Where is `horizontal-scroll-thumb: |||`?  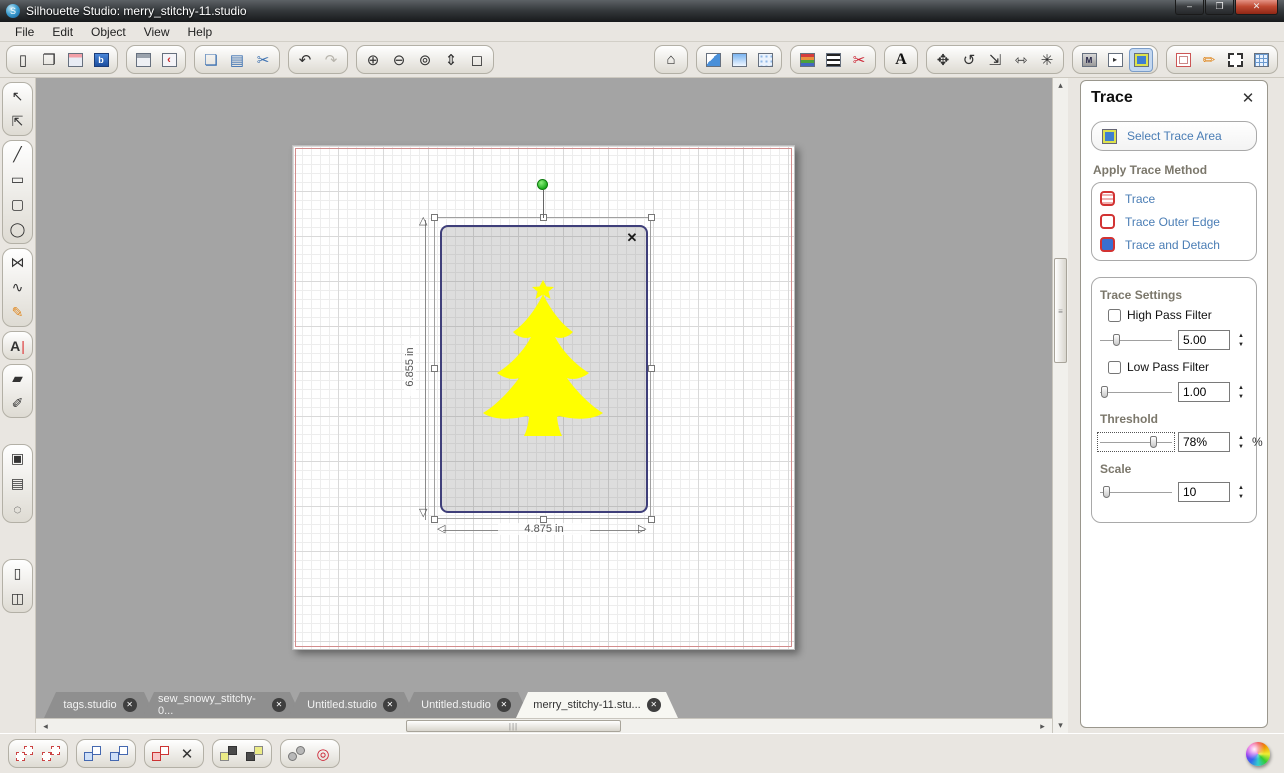 horizontal-scroll-thumb: ||| is located at coordinates (513, 726).